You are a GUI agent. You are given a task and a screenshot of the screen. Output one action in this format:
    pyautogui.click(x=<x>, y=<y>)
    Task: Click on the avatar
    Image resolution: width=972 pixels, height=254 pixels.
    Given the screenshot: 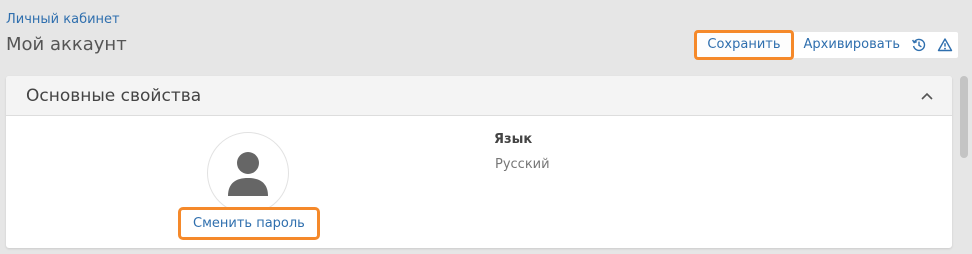 What is the action you would take?
    pyautogui.click(x=248, y=173)
    